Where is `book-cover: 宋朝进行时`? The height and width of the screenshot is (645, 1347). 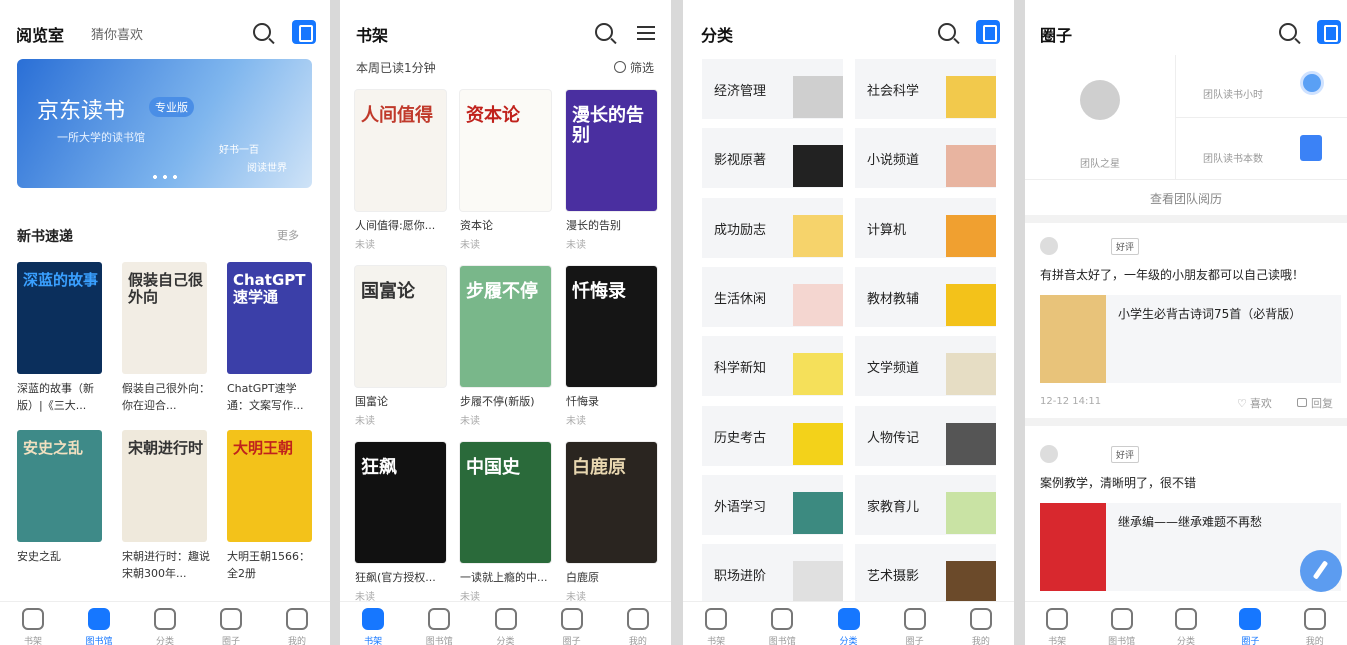 book-cover: 宋朝进行时 is located at coordinates (164, 486).